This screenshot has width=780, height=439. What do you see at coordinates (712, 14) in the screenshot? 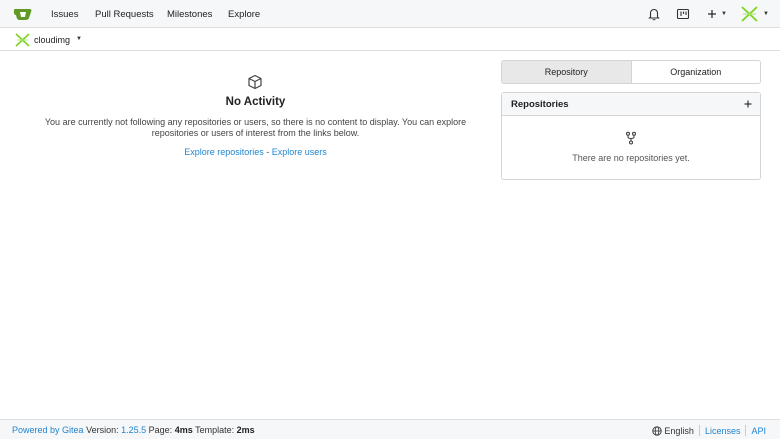
I see `plus-icon` at bounding box center [712, 14].